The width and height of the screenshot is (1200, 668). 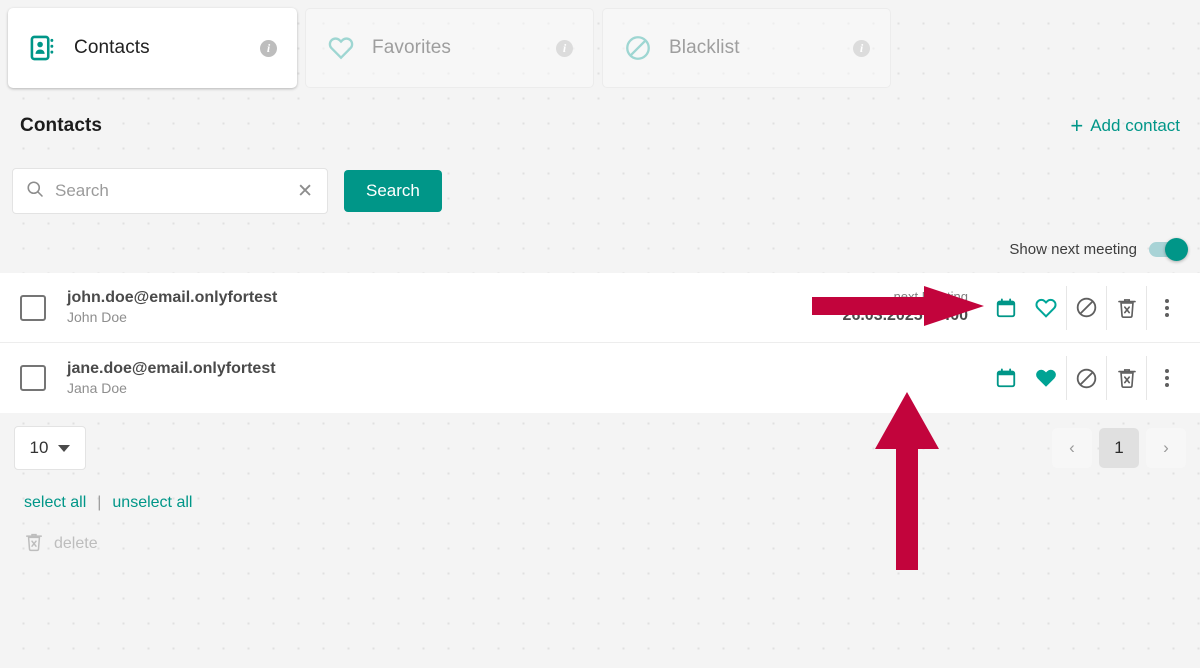 What do you see at coordinates (517, 378) in the screenshot?
I see `contact-info: jane.doe@email.onlyfortest Jana Doe` at bounding box center [517, 378].